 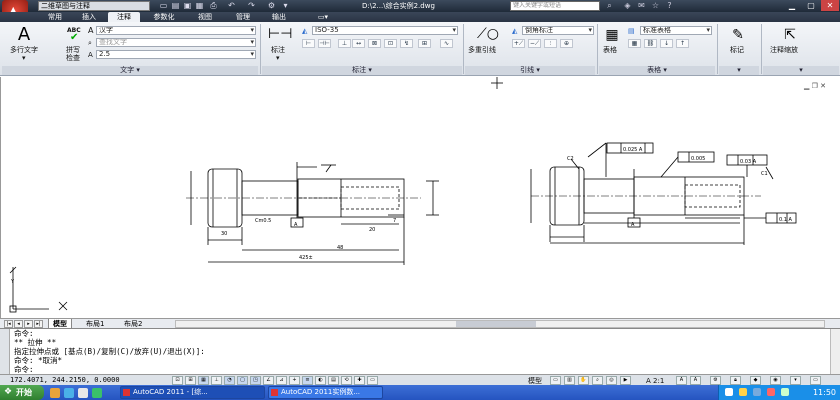 I want to click on annotation-scaling-panel-title: ▾, so click(x=801, y=70).